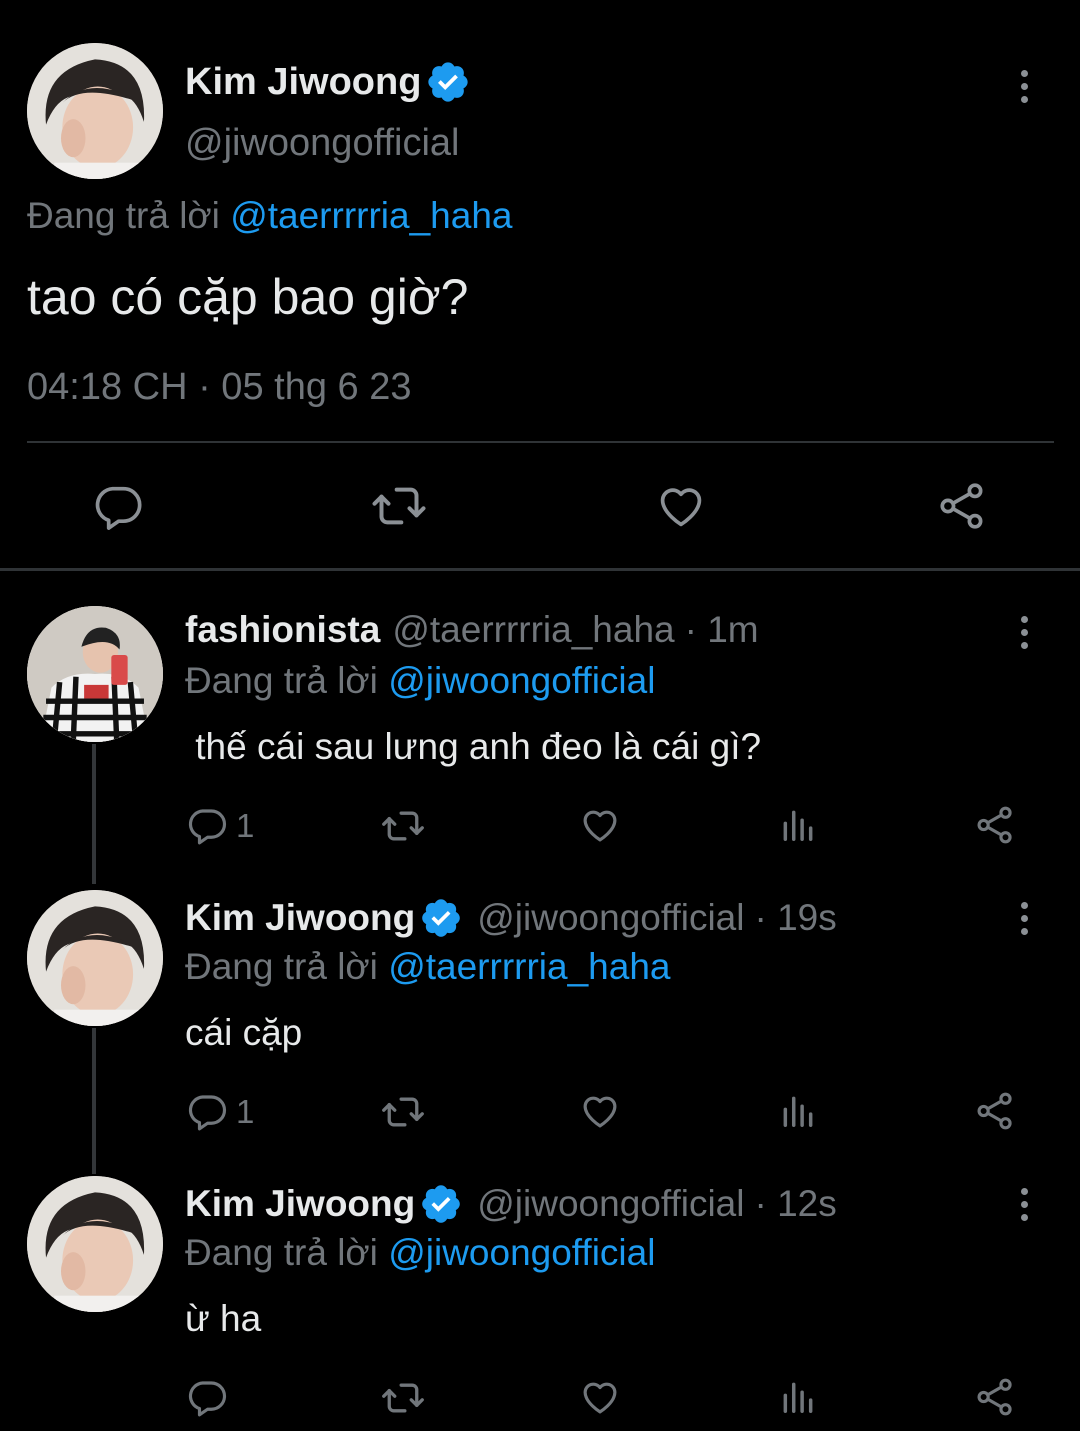  I want to click on divider, so click(540, 442).